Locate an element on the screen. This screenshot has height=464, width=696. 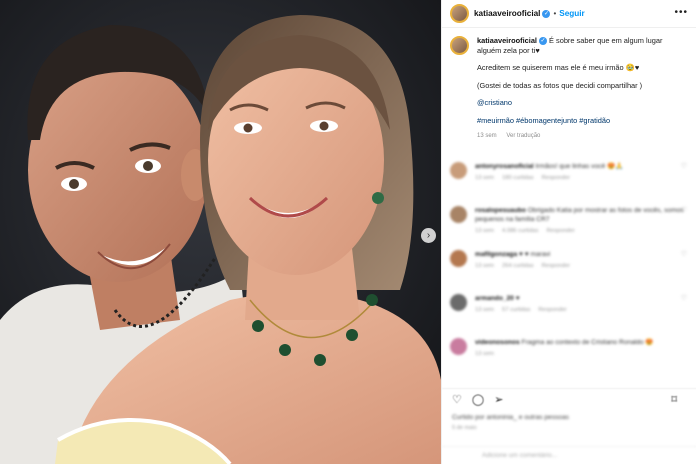
comment-text: Irmãos! que linhas você 😍🙏 is located at coordinates (579, 166).